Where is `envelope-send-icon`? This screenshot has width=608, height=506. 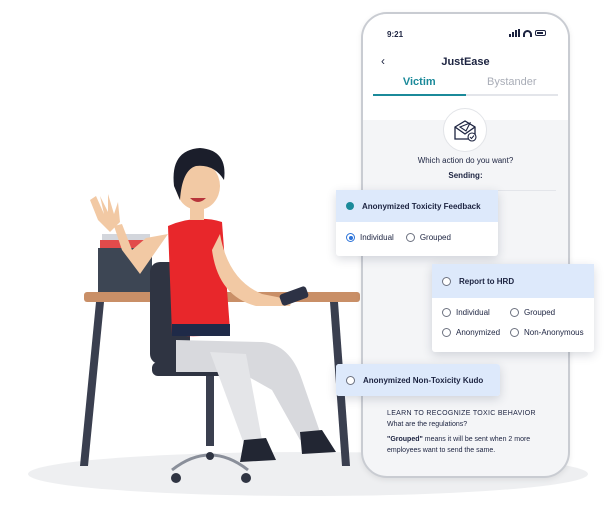 envelope-send-icon is located at coordinates (465, 130).